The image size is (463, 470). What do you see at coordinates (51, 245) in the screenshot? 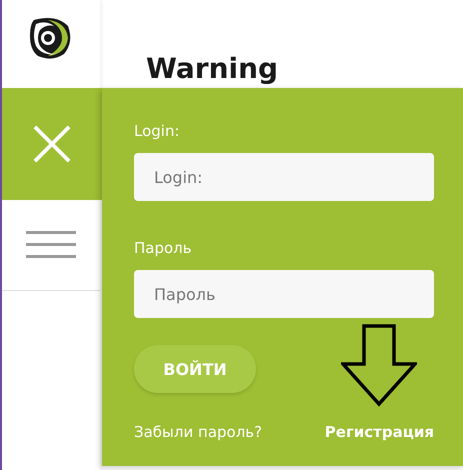
I see `menu-icon` at bounding box center [51, 245].